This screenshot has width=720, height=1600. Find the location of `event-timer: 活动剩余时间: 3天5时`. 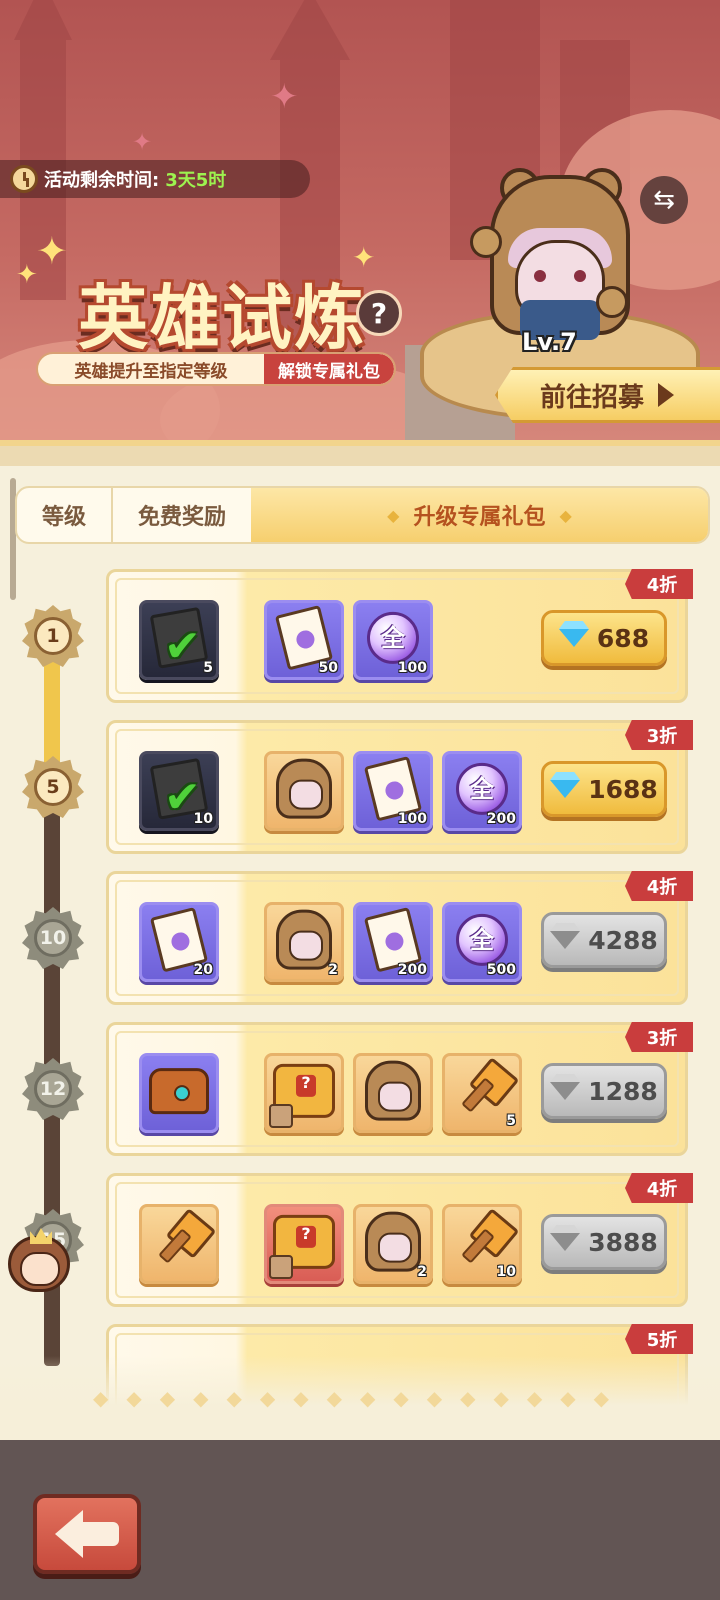

event-timer: 活动剩余时间: 3天5时 is located at coordinates (155, 179).